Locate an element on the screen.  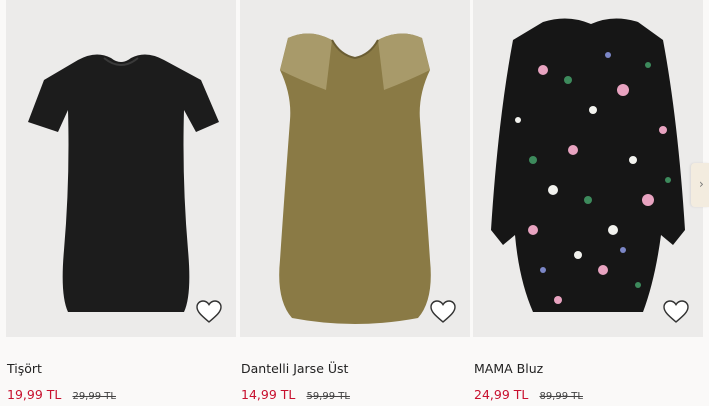
product-name: Dantelli Jarse Üst is located at coordinates (294, 368).